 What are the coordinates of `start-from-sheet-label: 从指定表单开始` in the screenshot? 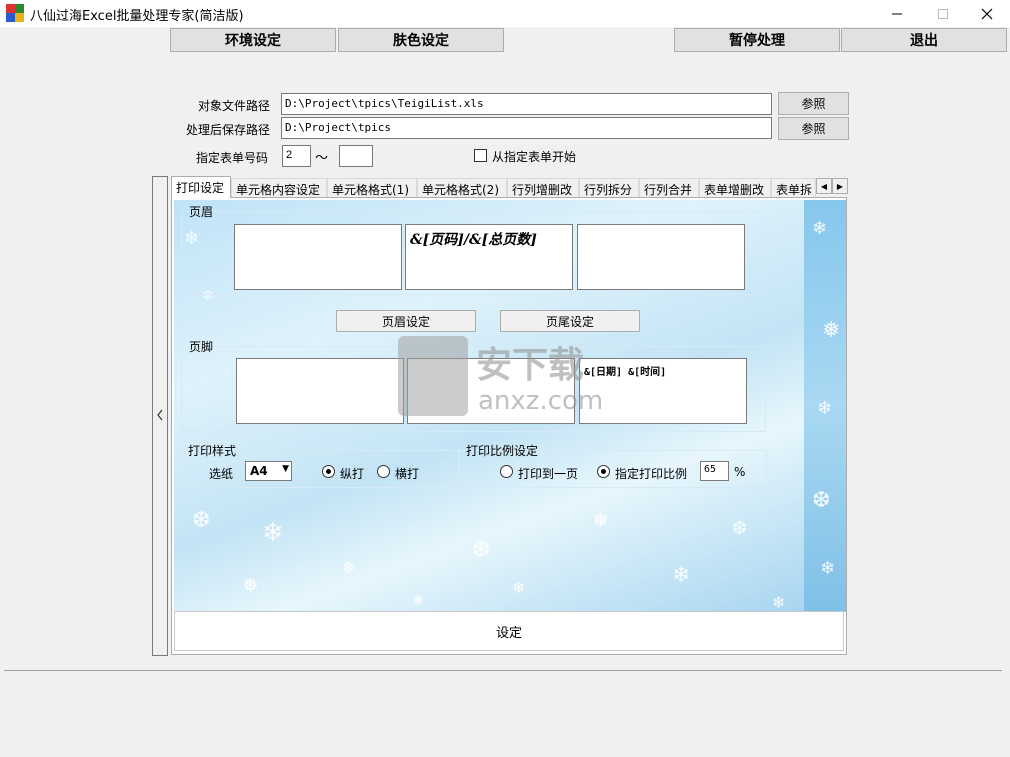 It's located at (534, 157).